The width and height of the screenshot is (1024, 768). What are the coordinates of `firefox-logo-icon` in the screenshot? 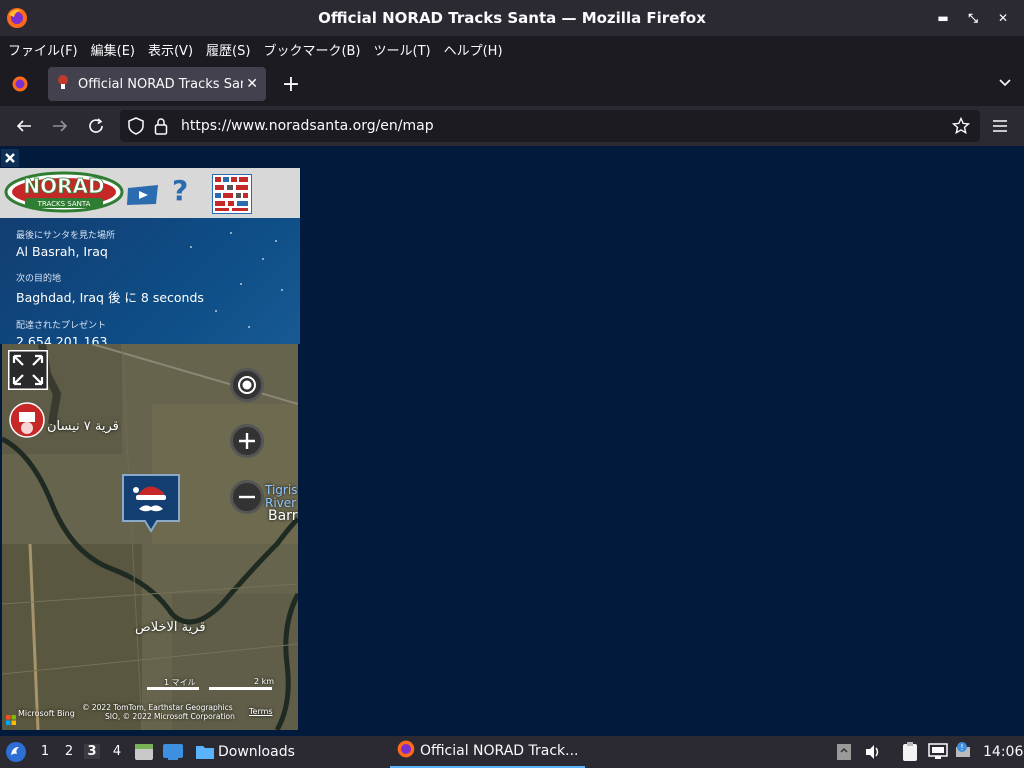 It's located at (17, 20).